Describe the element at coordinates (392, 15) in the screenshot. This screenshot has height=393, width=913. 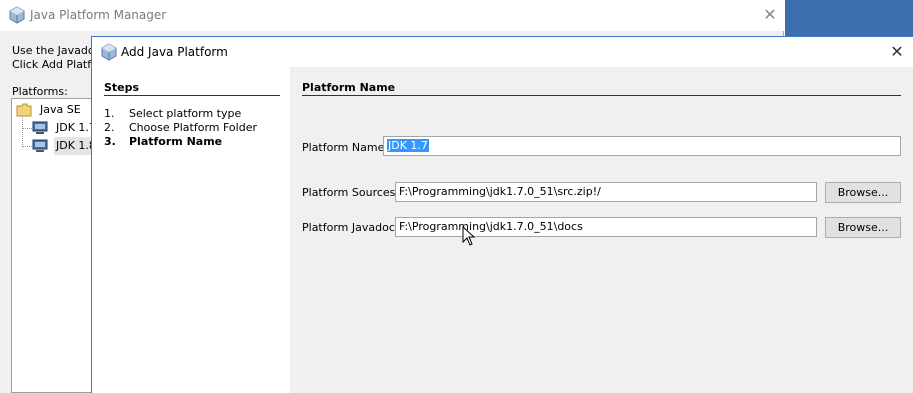
I see `manager-titlebar: Java Platform Manager ✕` at that location.